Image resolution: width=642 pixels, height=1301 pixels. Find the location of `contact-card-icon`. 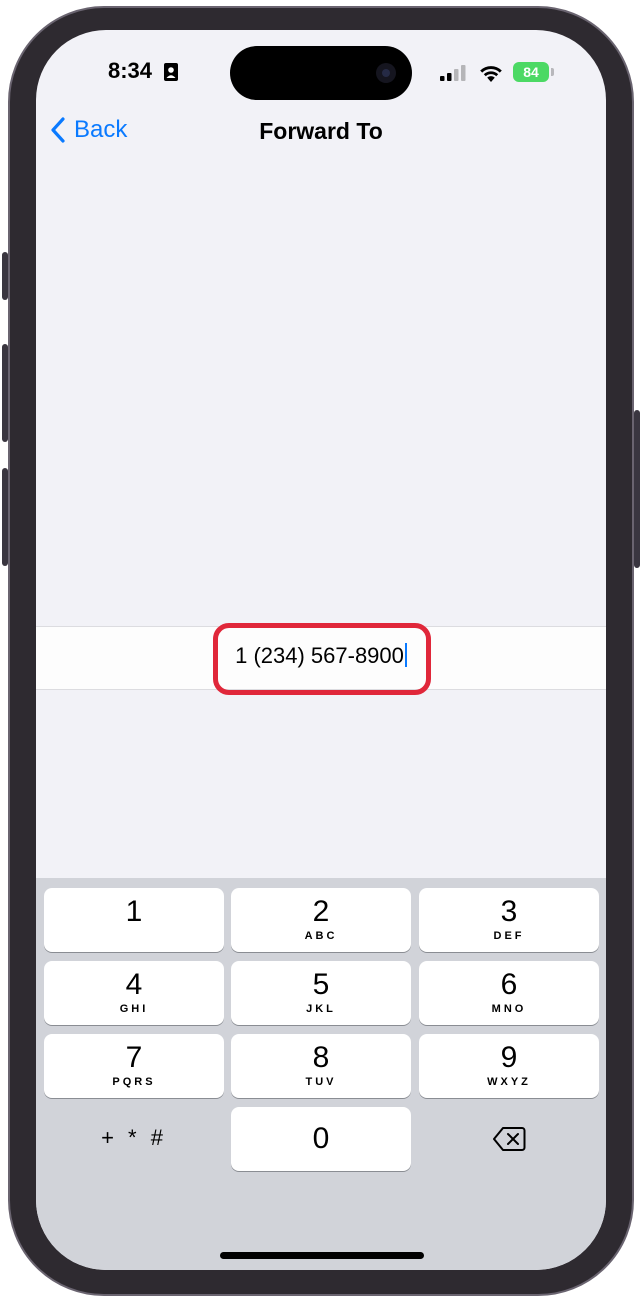

contact-card-icon is located at coordinates (171, 72).